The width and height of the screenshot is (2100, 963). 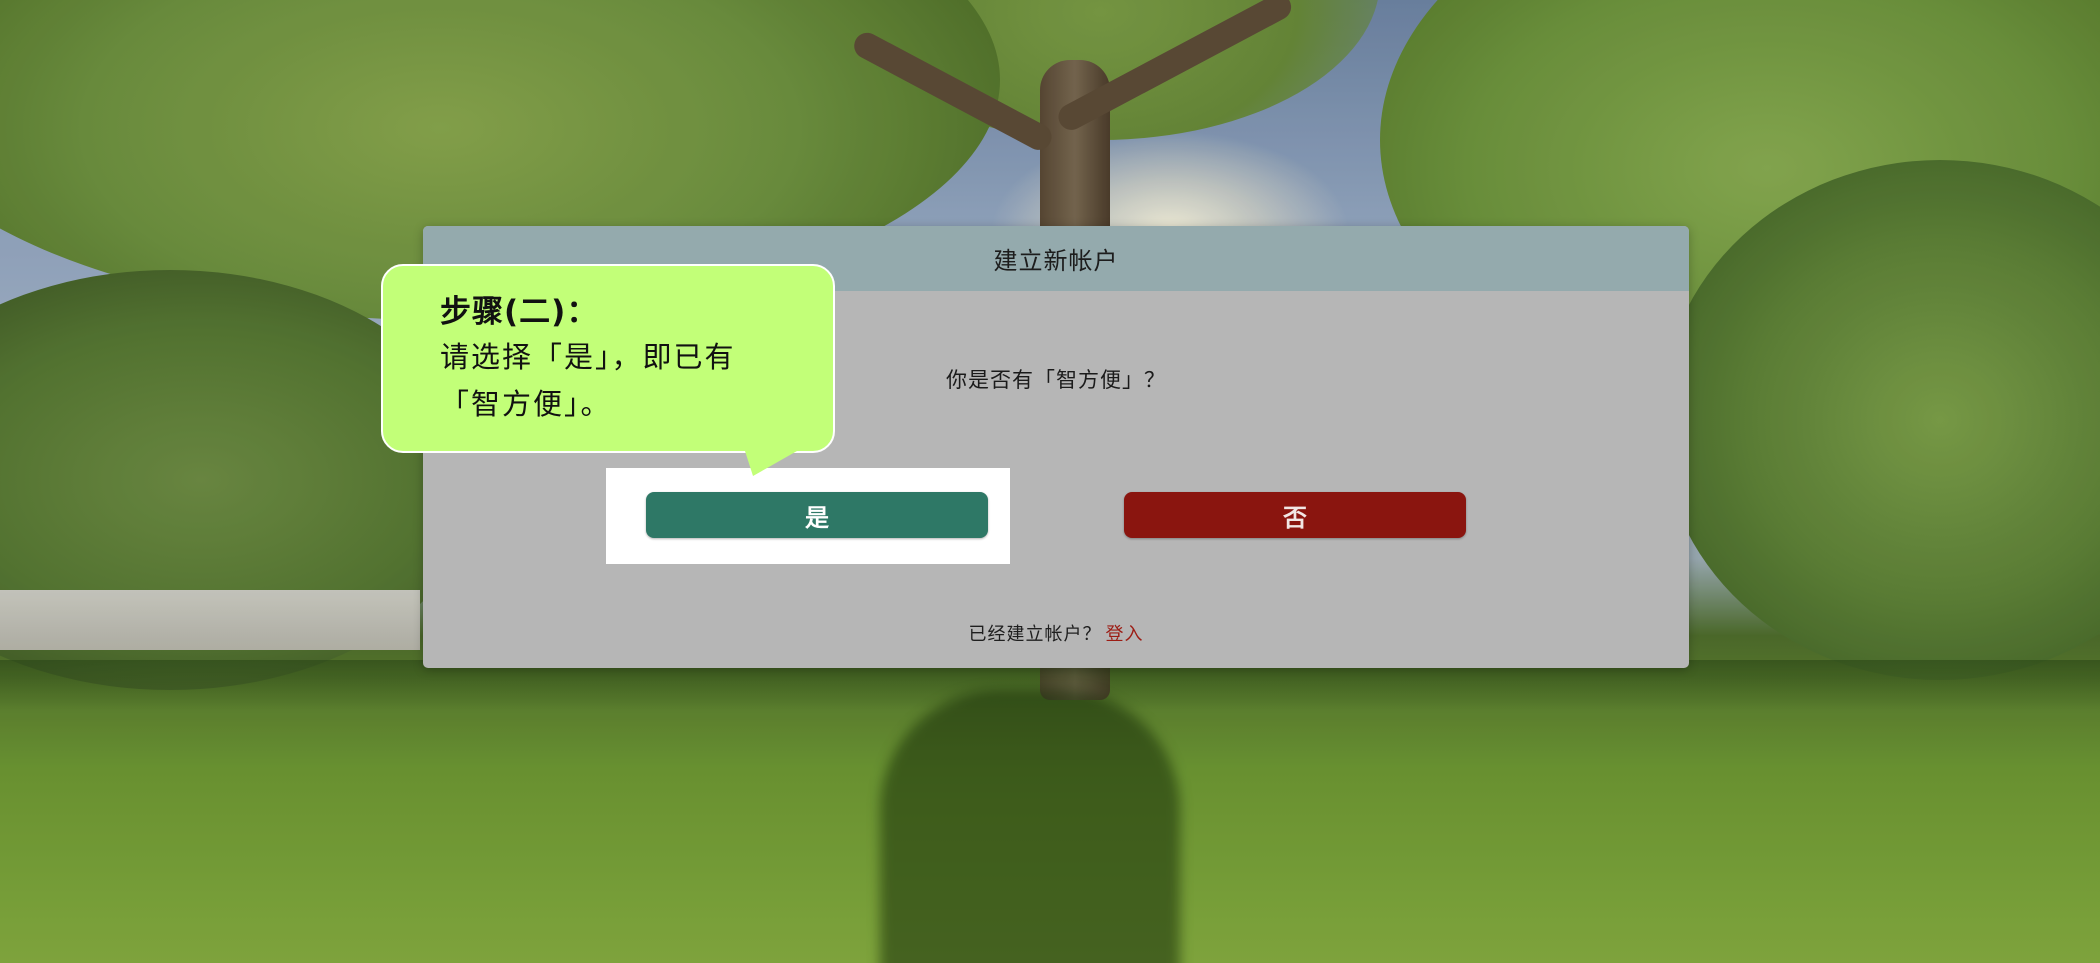 What do you see at coordinates (1125, 634) in the screenshot?
I see `login-link: 登入` at bounding box center [1125, 634].